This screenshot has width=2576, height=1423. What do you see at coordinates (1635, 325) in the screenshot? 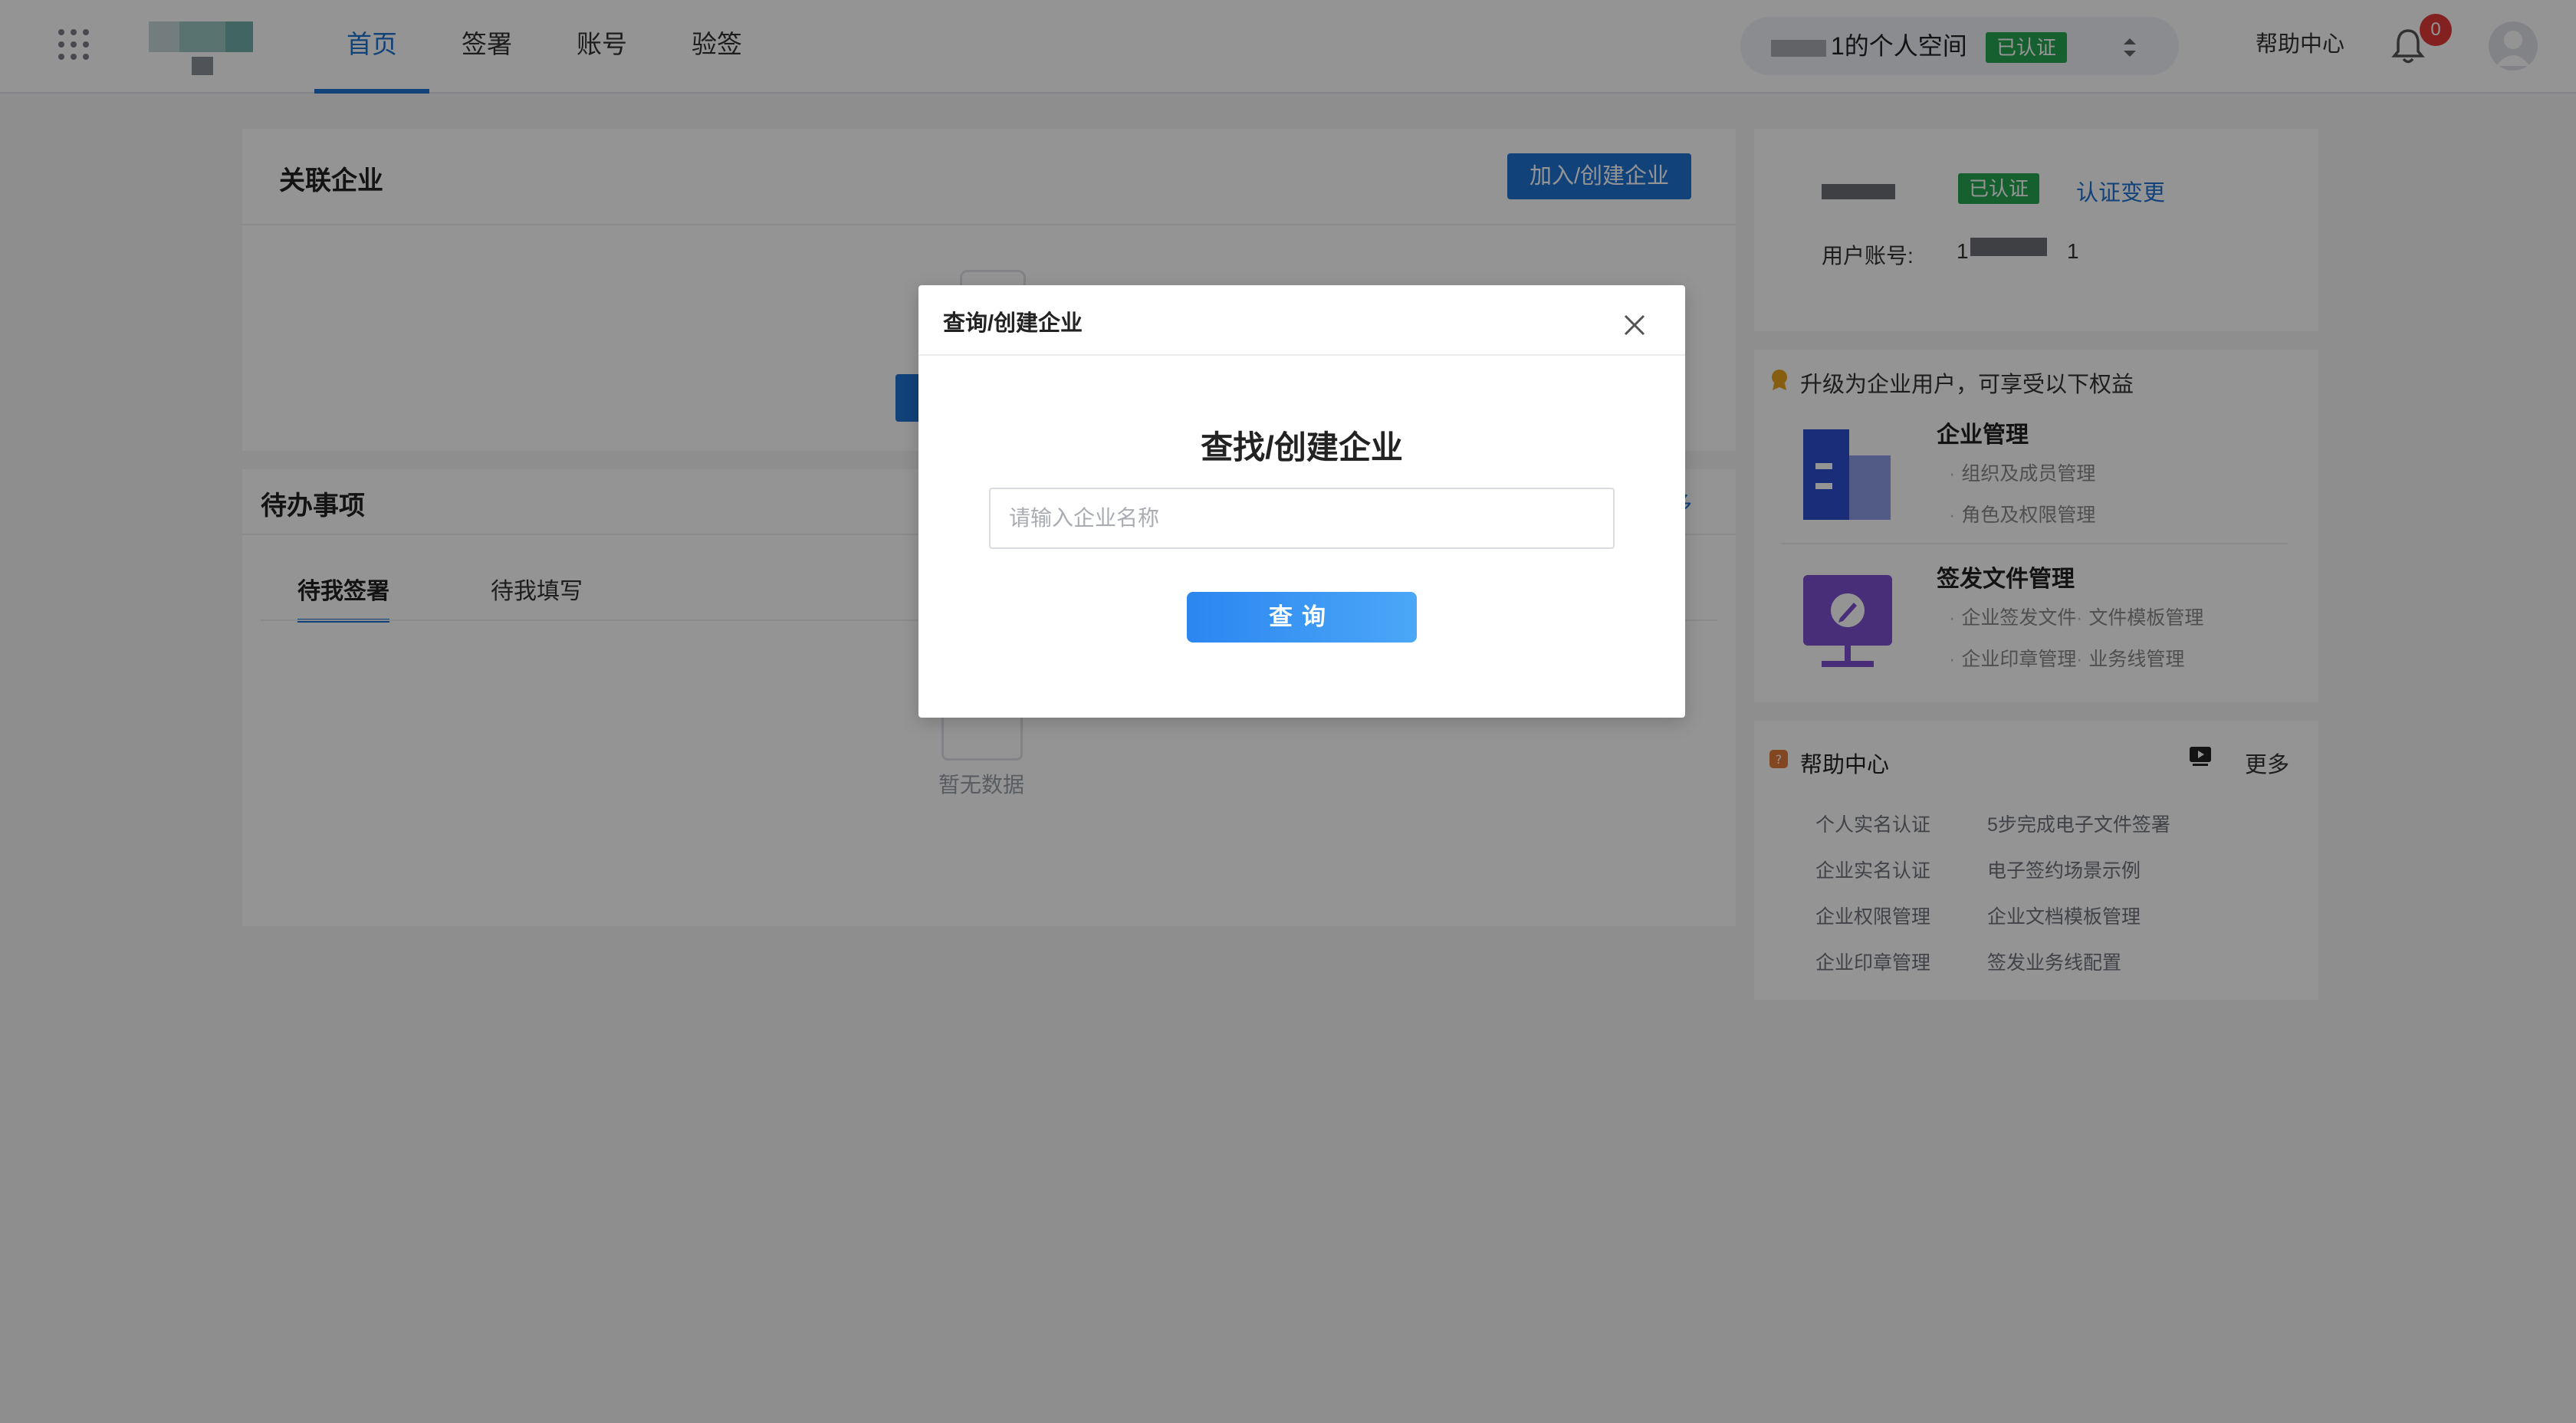
I see `close-icon` at bounding box center [1635, 325].